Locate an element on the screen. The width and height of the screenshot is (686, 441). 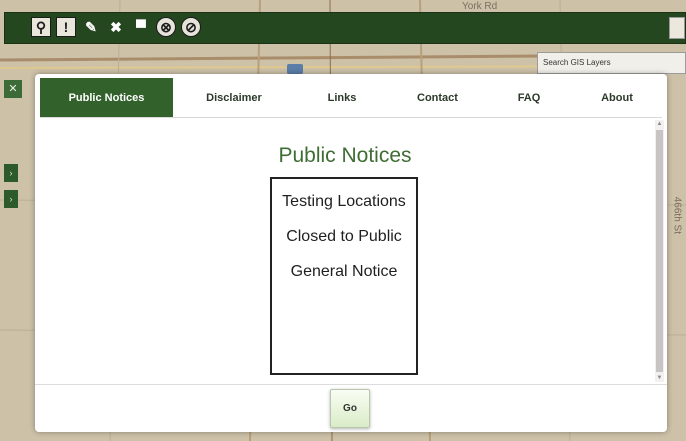
page-title: Public Notices is located at coordinates (345, 155).